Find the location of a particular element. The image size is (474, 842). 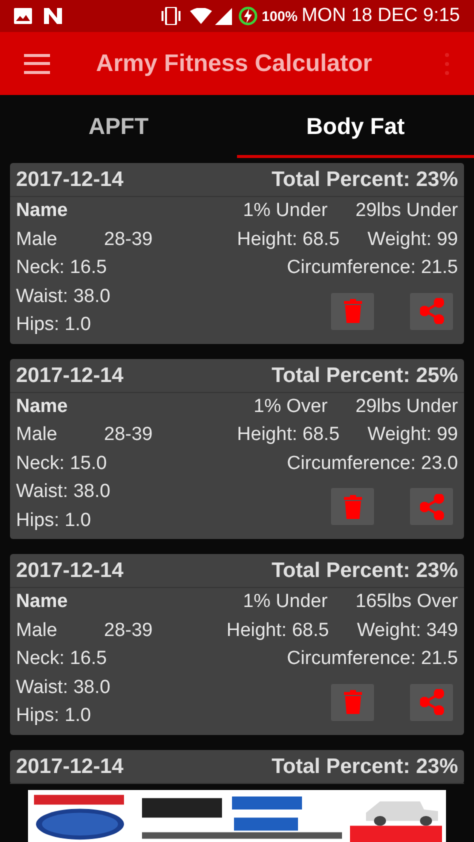

notification-icon is located at coordinates (53, 16).